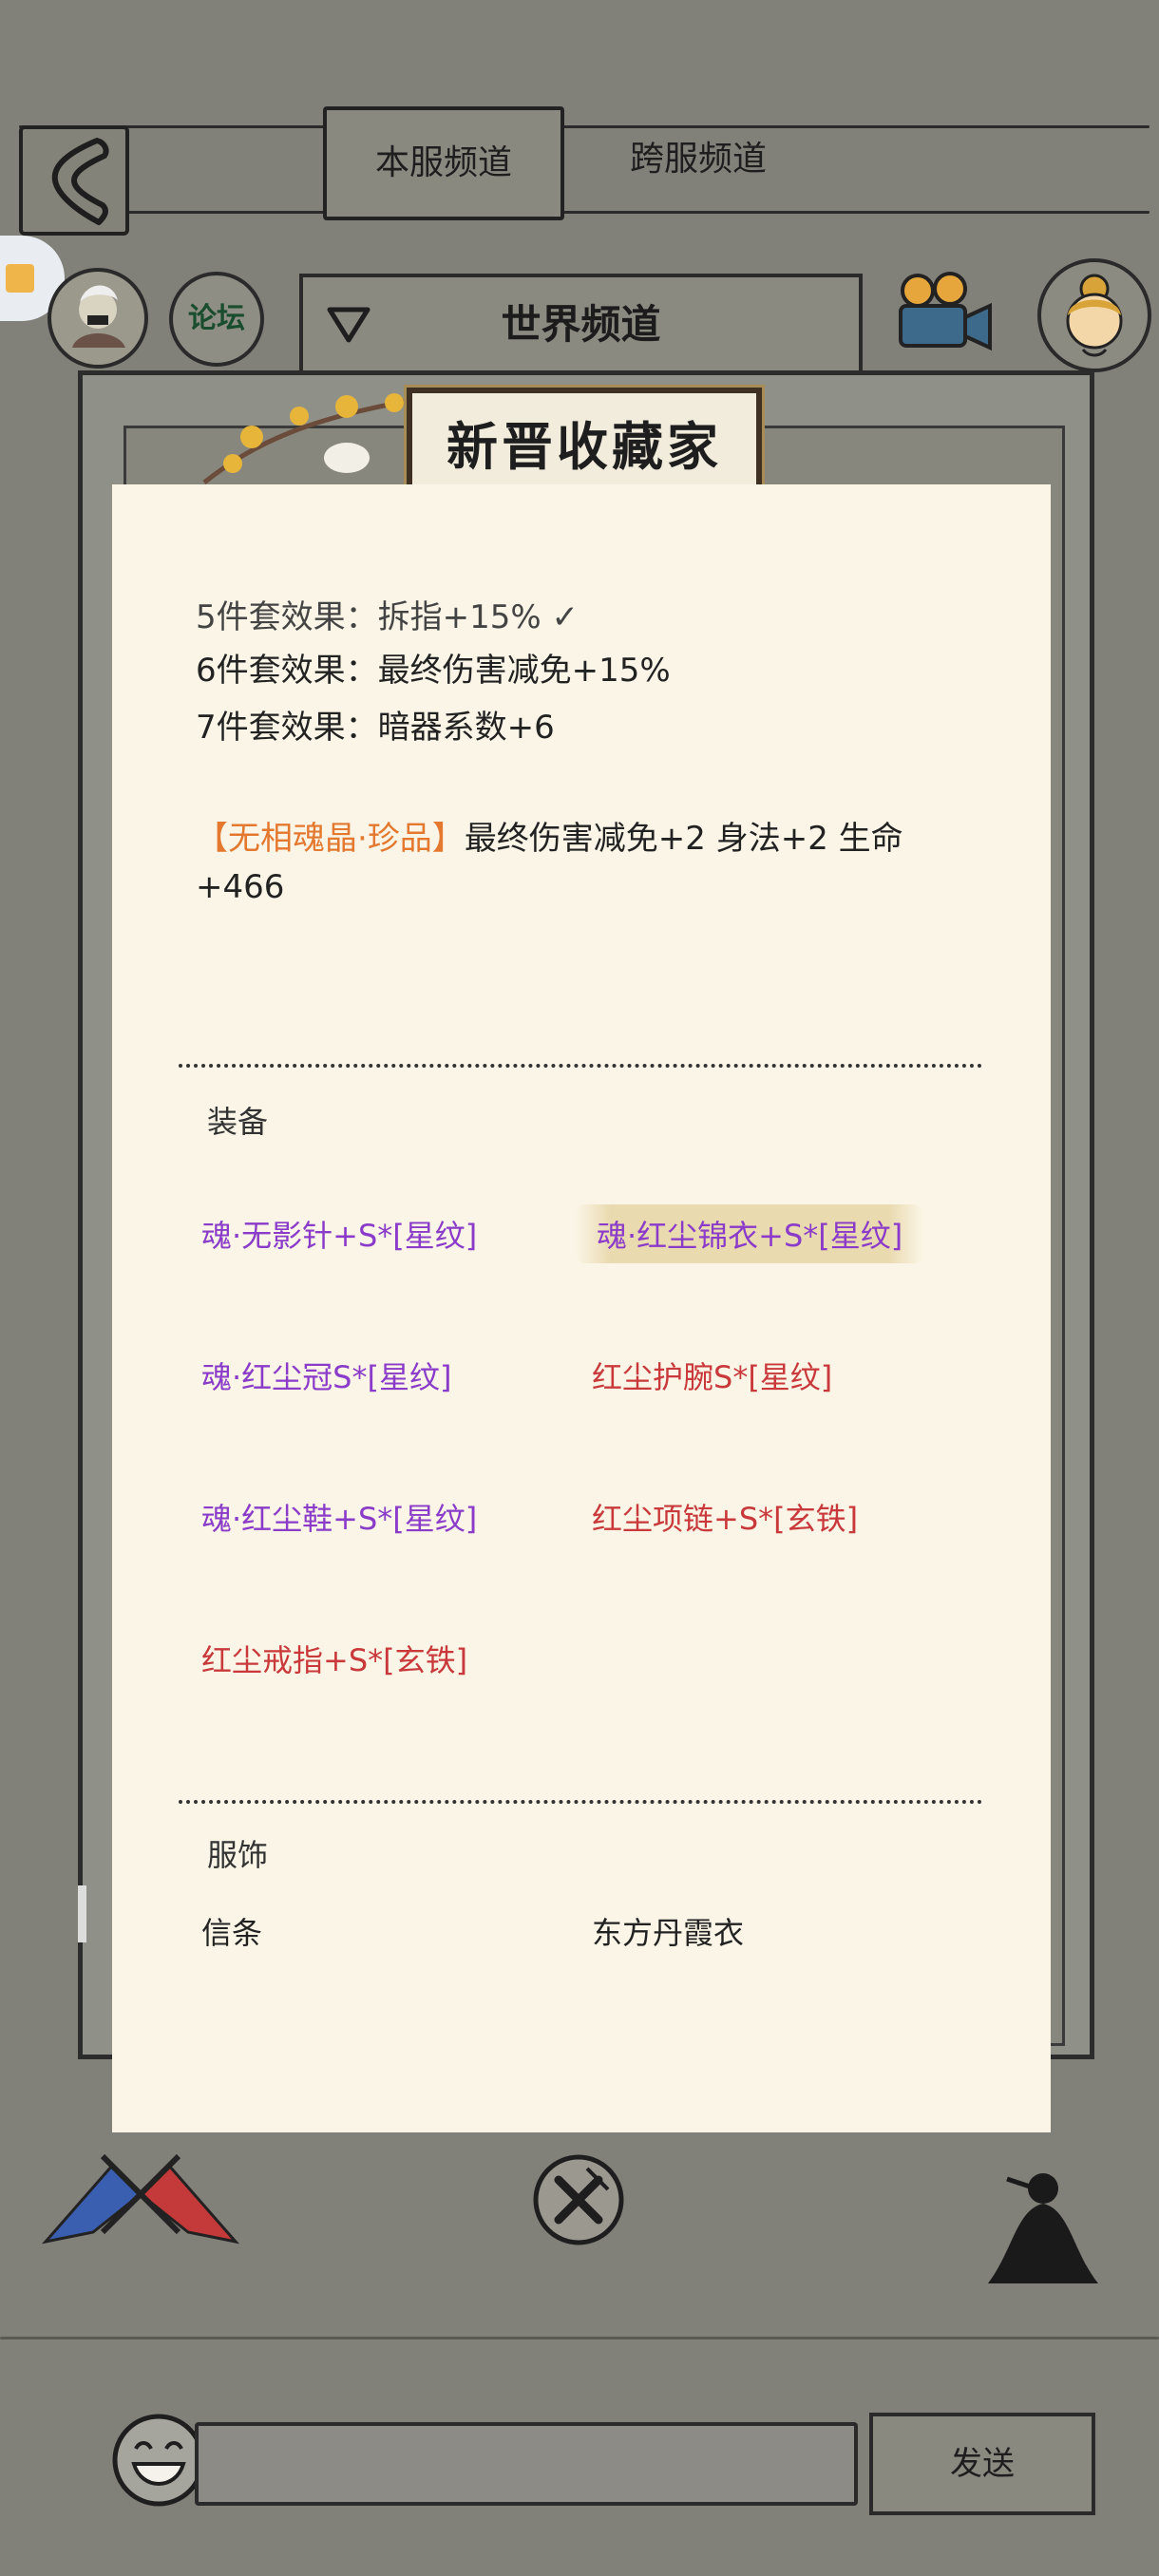 This screenshot has width=1159, height=2576. I want to click on send-button: 发送, so click(982, 2464).